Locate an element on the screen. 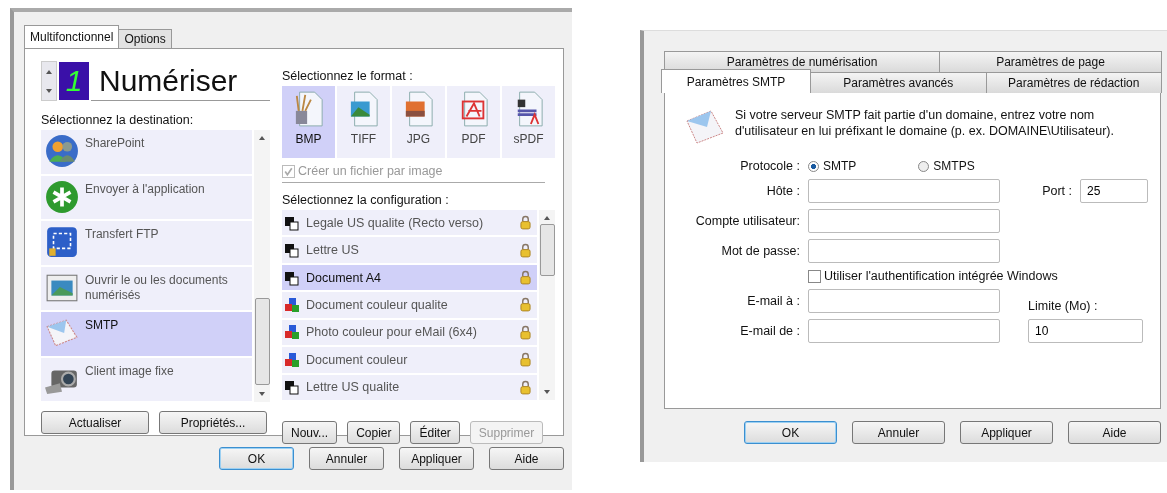  dialog-button: Actualiser is located at coordinates (95, 422).